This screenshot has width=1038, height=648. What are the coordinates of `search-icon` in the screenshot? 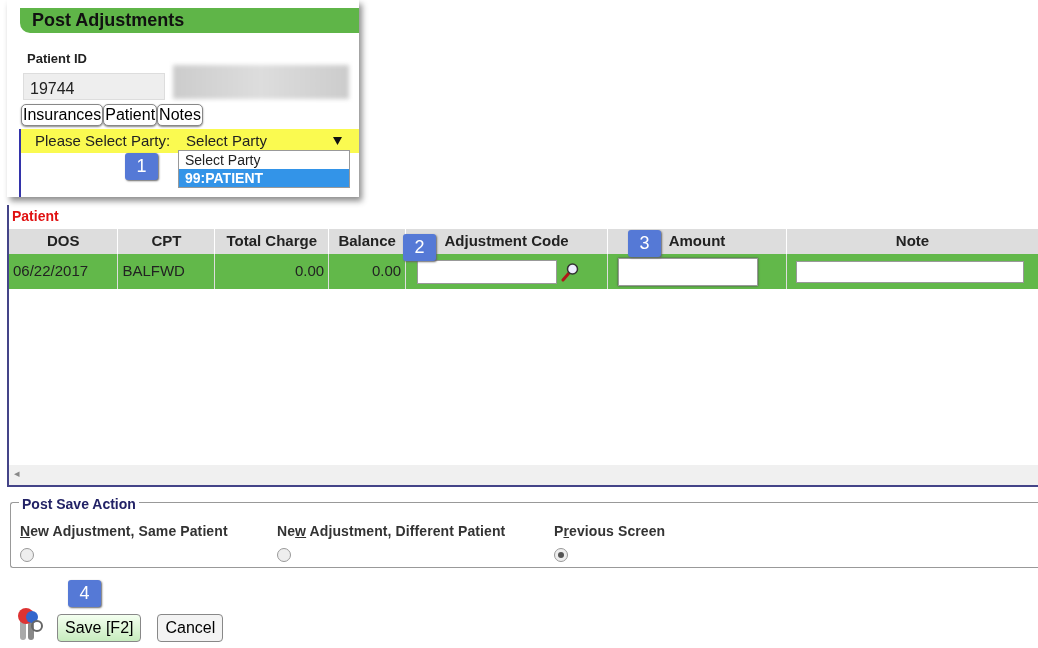 It's located at (570, 271).